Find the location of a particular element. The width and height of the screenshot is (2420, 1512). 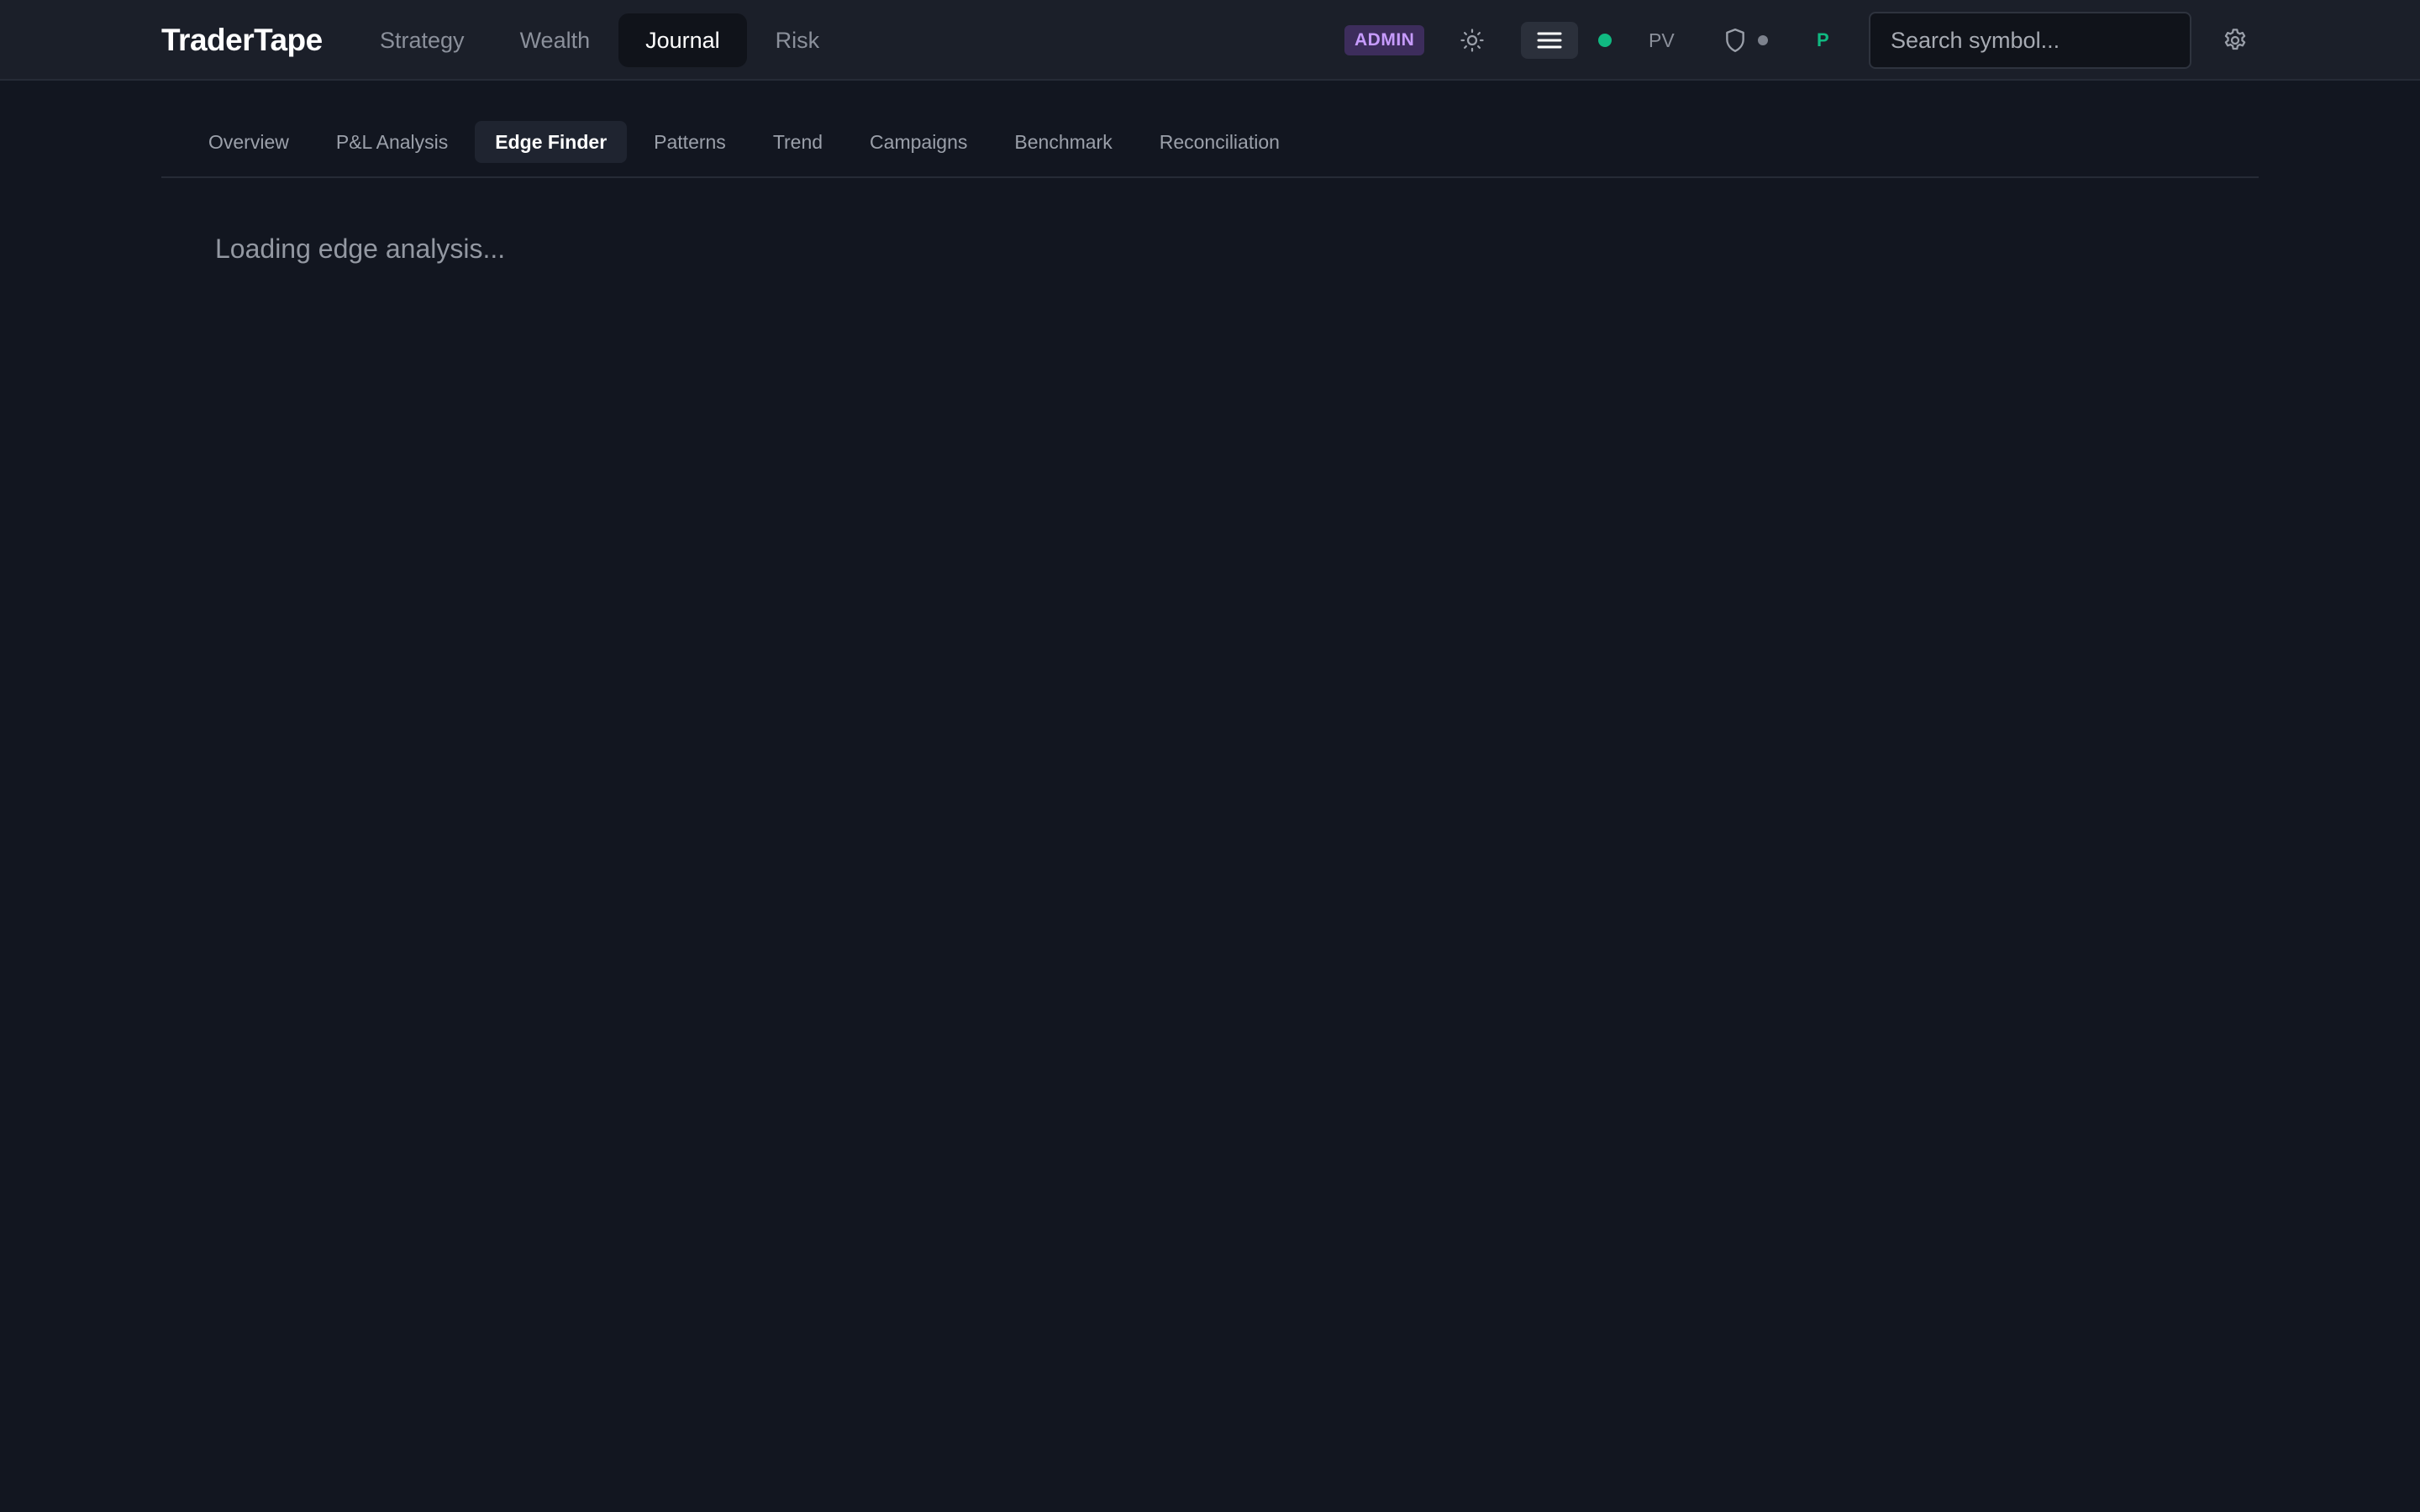

tab-patterns: Patterns is located at coordinates (690, 142).